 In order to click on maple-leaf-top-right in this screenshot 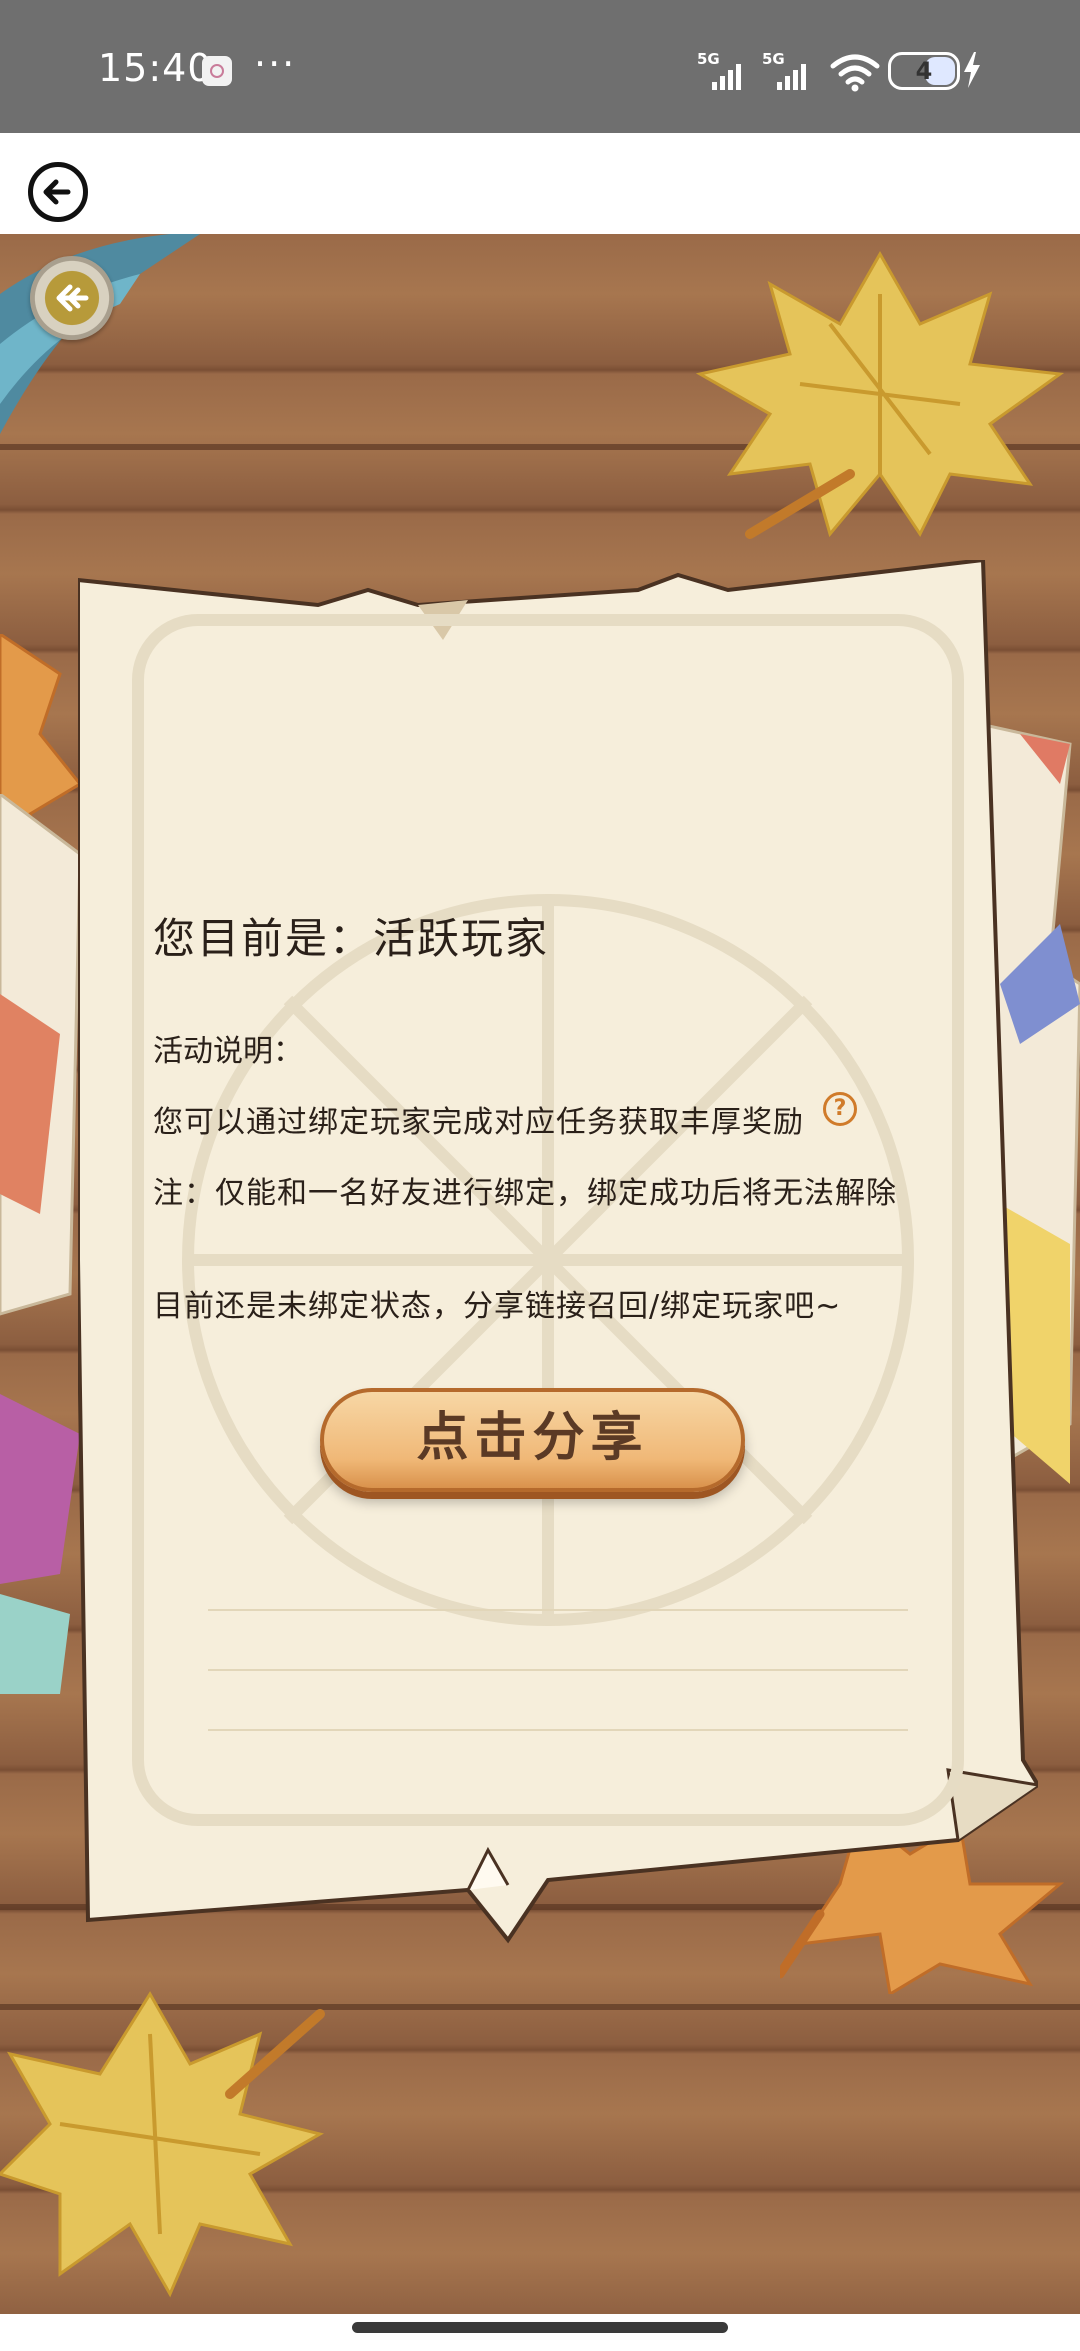, I will do `click(880, 394)`.